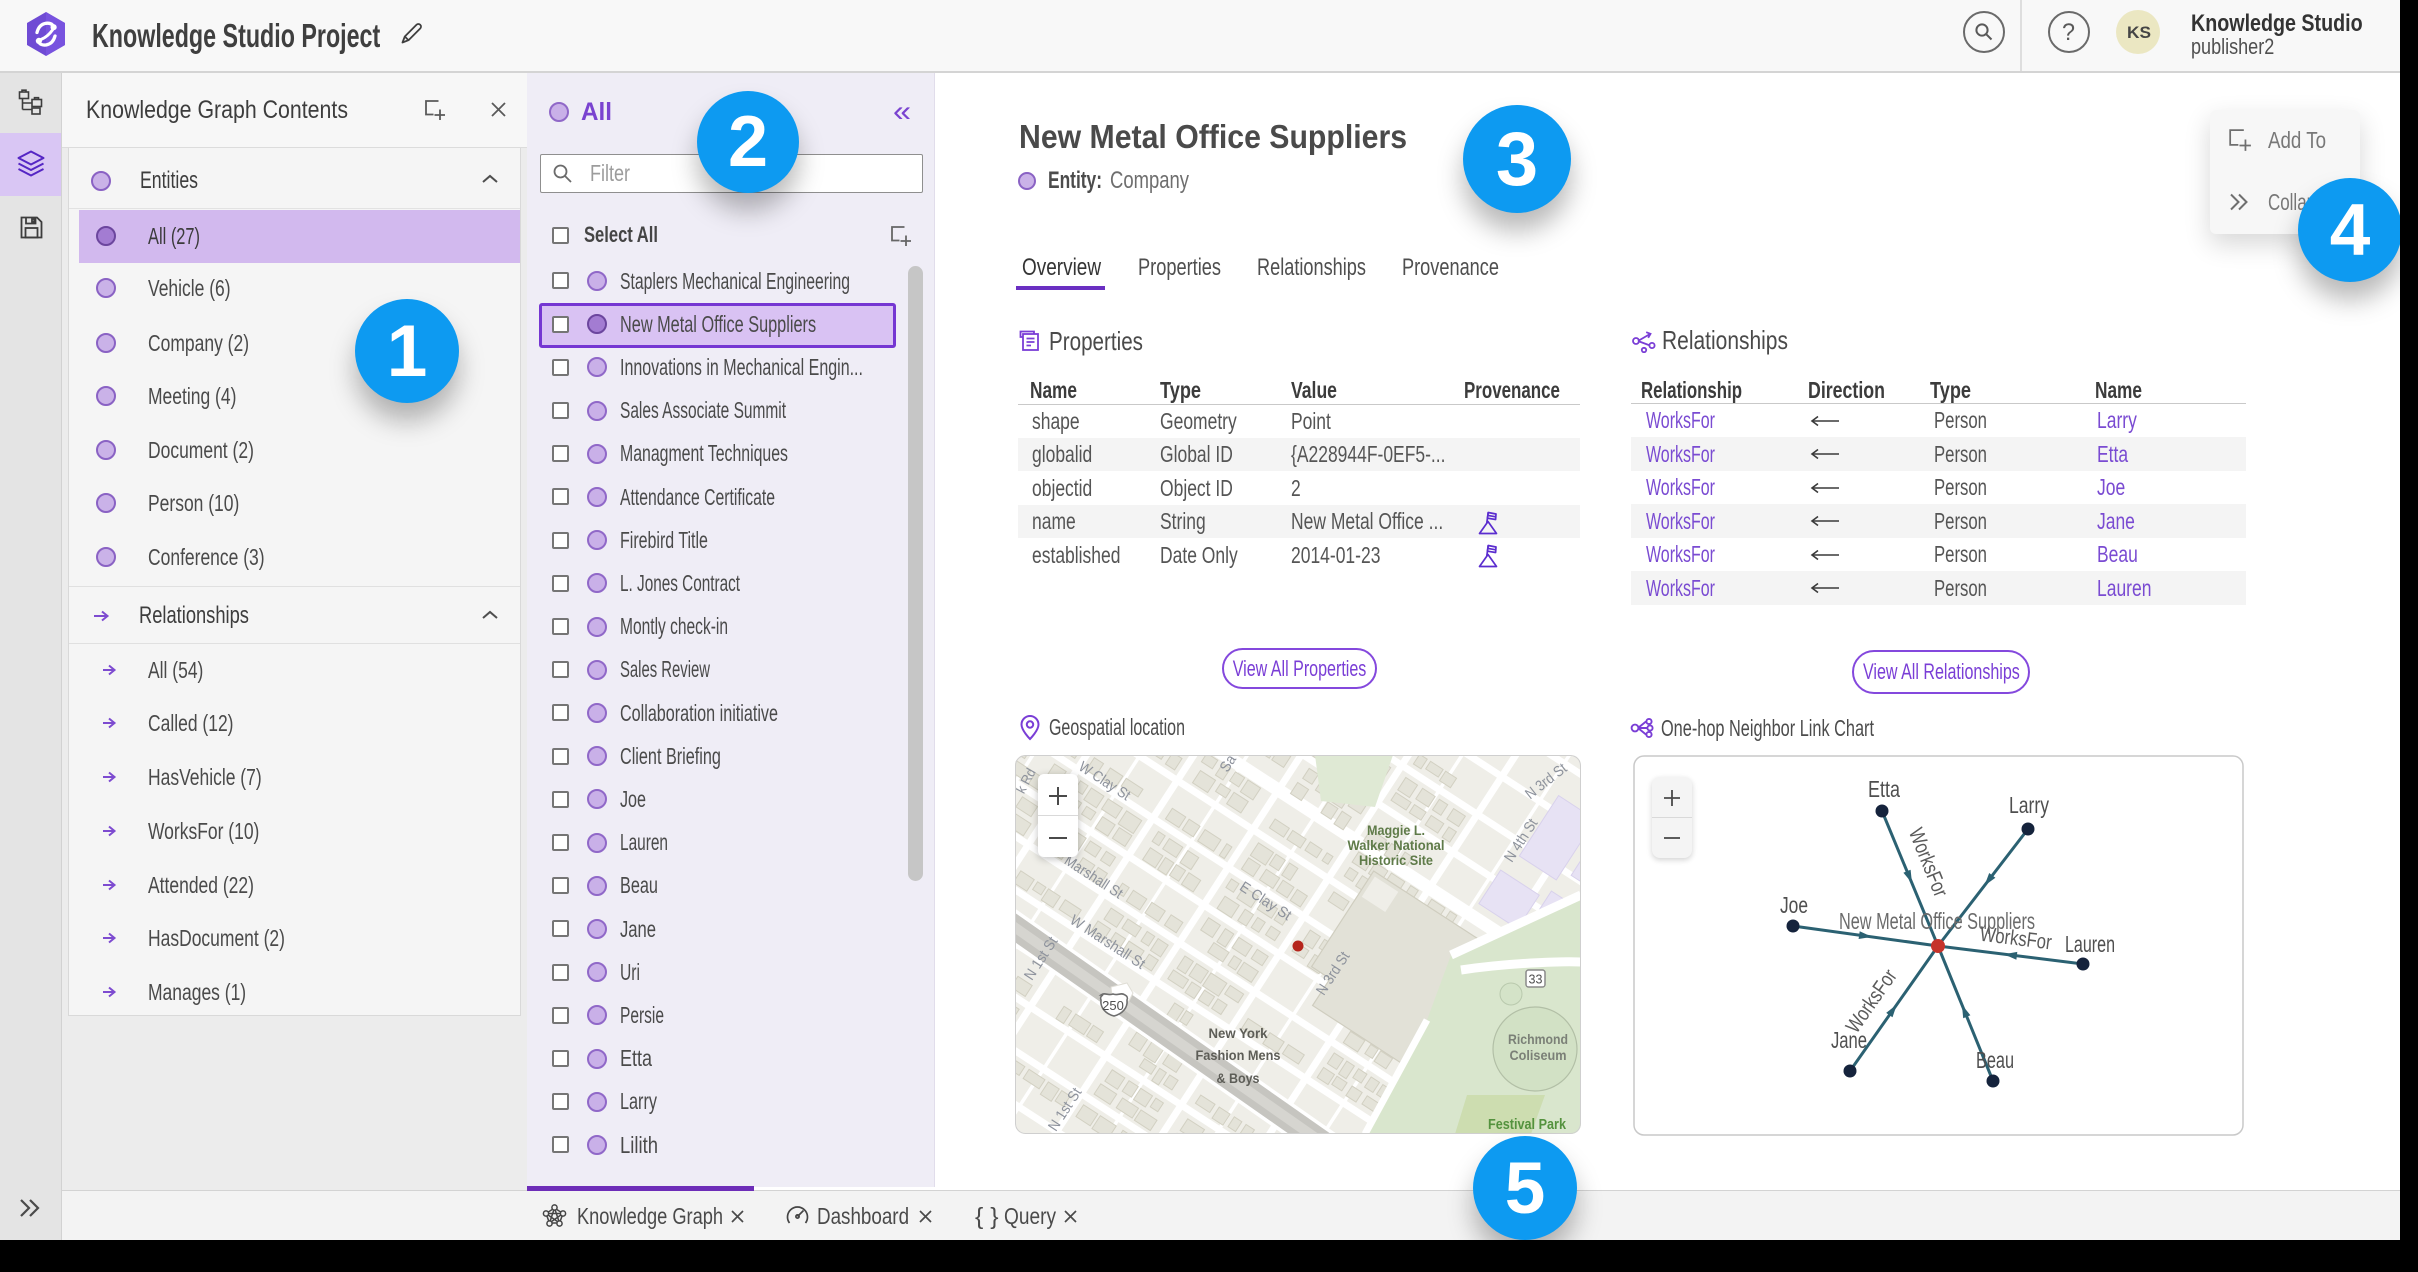 The image size is (2418, 1272). I want to click on svg-text: New York, so click(1238, 1033).